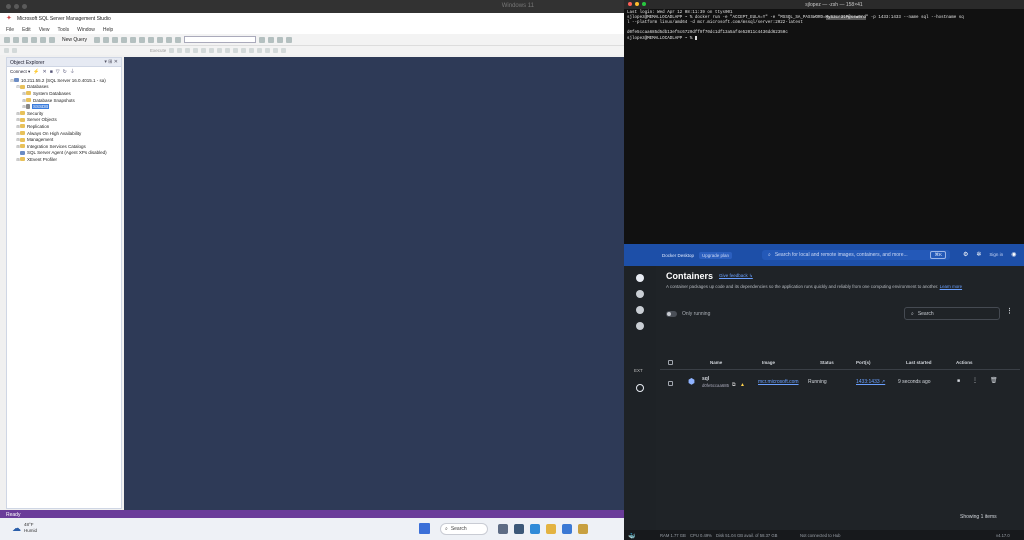 Image resolution: width=1024 pixels, height=540 pixels. What do you see at coordinates (716, 255) in the screenshot?
I see `upgrade-plan-button: Upgrade plan` at bounding box center [716, 255].